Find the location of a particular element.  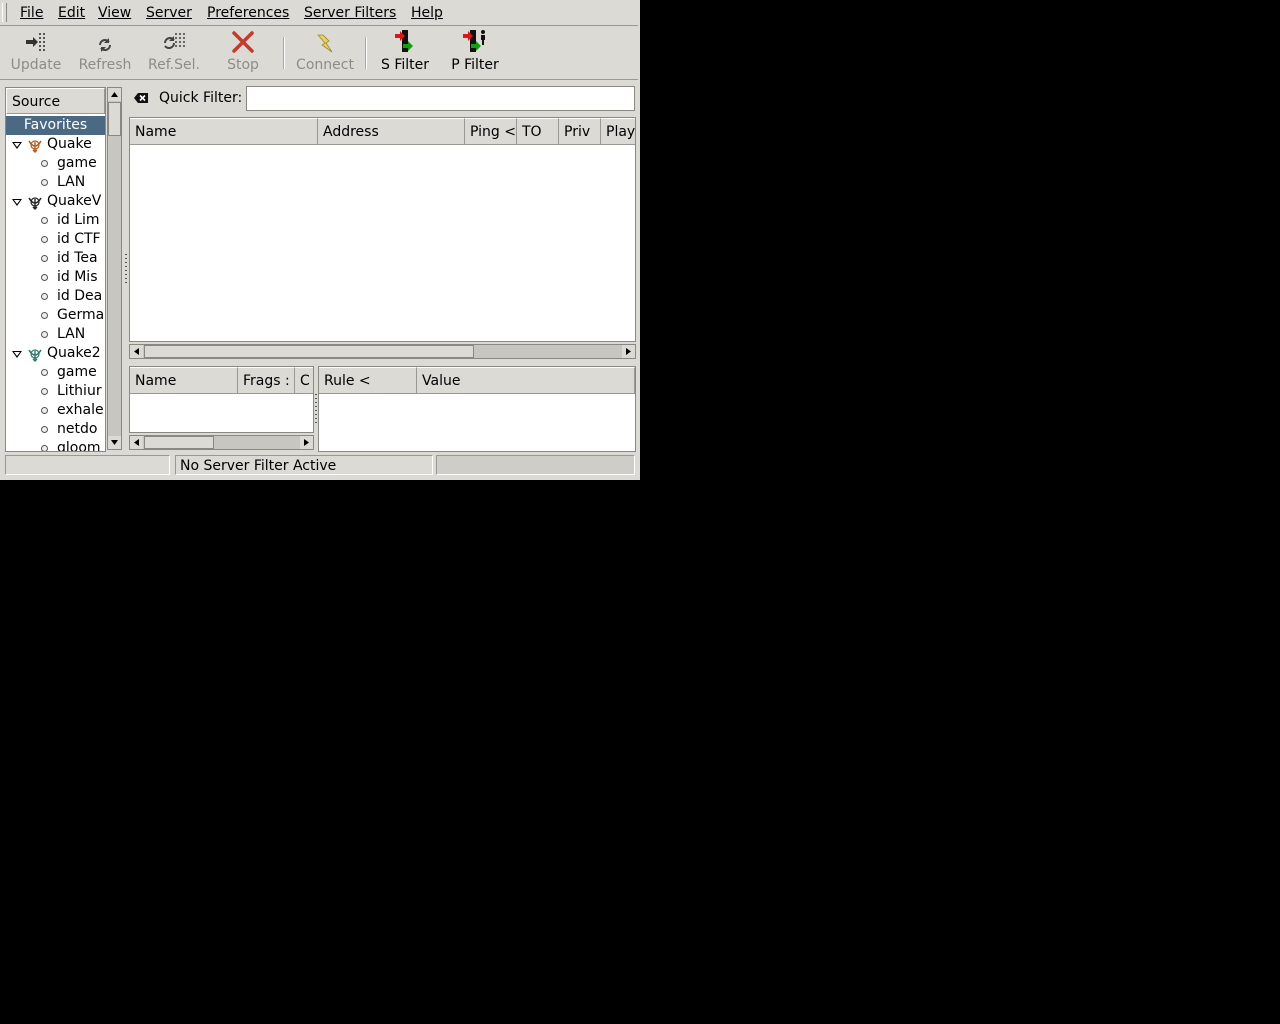

menu-preferences: Preferences is located at coordinates (248, 13).